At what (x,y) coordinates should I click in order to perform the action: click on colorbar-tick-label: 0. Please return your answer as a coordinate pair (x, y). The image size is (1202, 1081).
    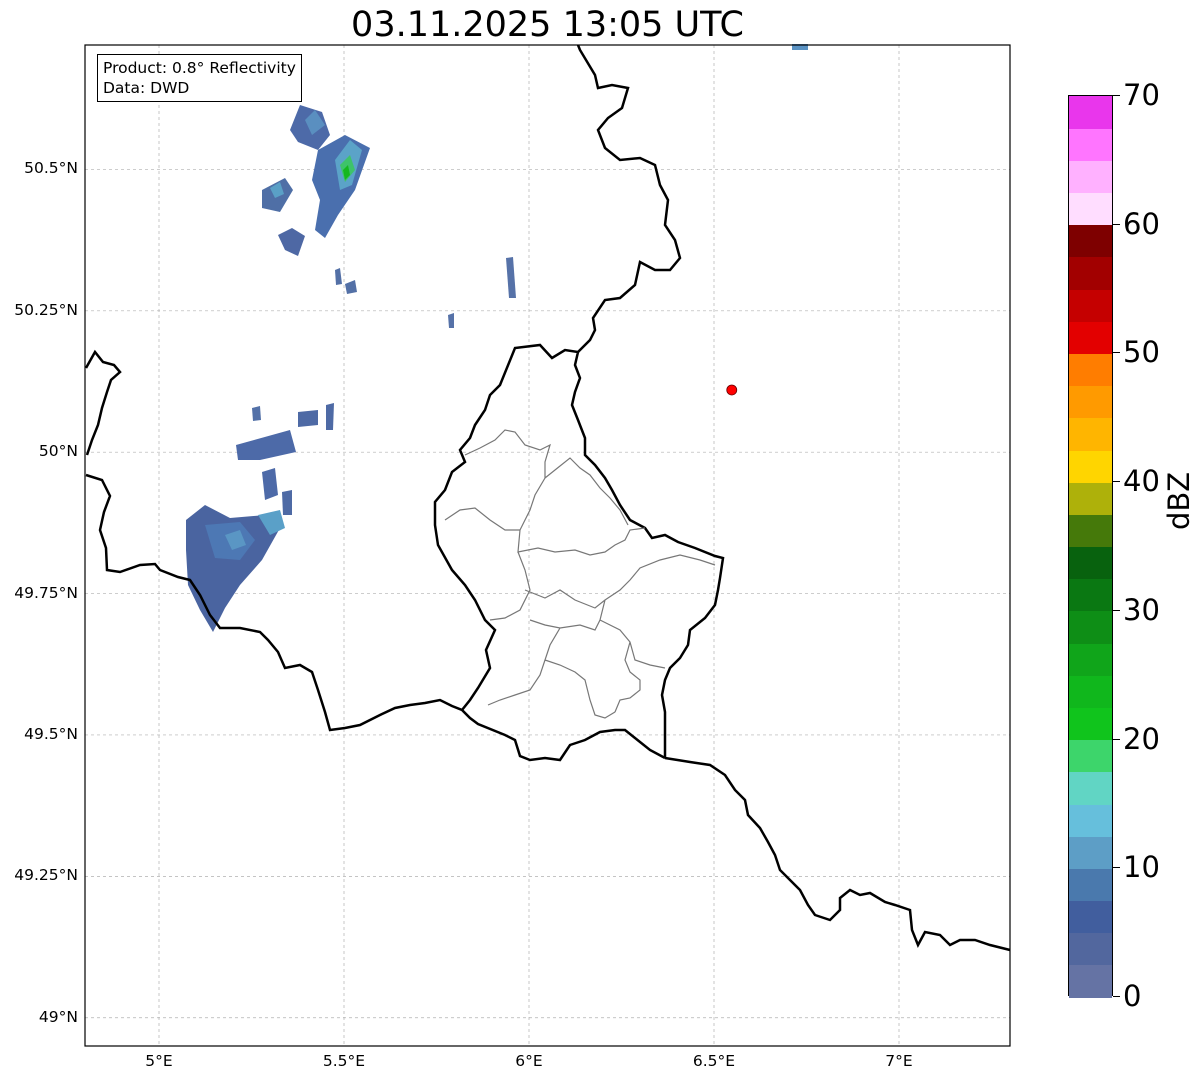
    Looking at the image, I should click on (1132, 996).